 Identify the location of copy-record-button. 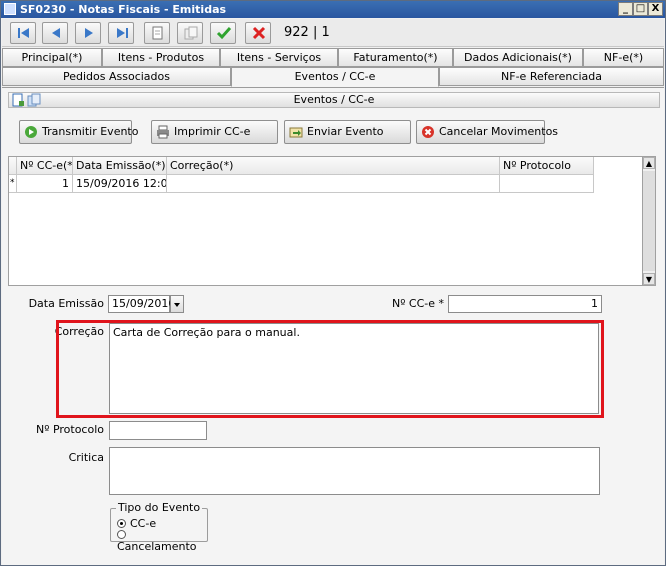
(190, 33).